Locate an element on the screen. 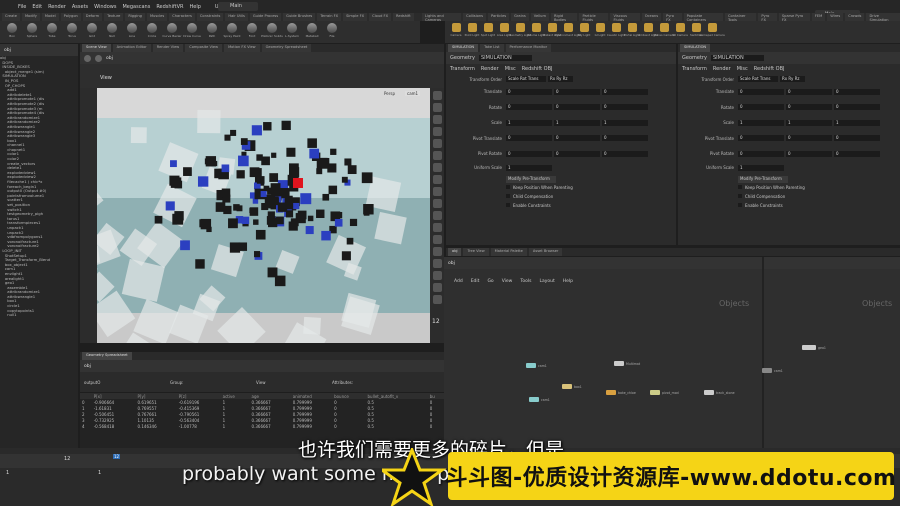 This screenshot has height=506, width=900. tab-take-list: Take List is located at coordinates (492, 48).